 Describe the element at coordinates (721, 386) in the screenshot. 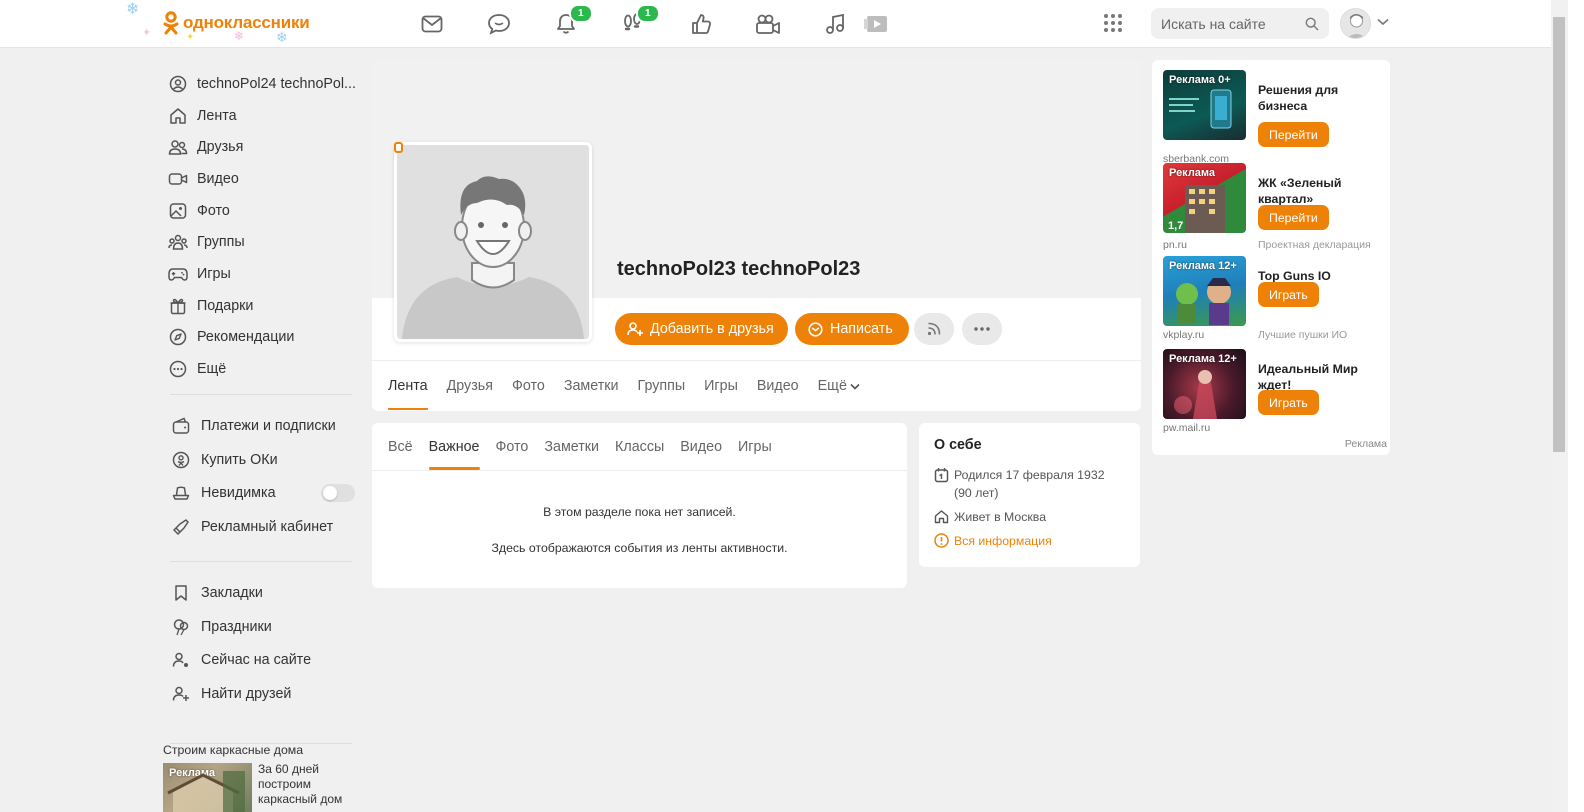

I see `tab-games: Игры` at that location.